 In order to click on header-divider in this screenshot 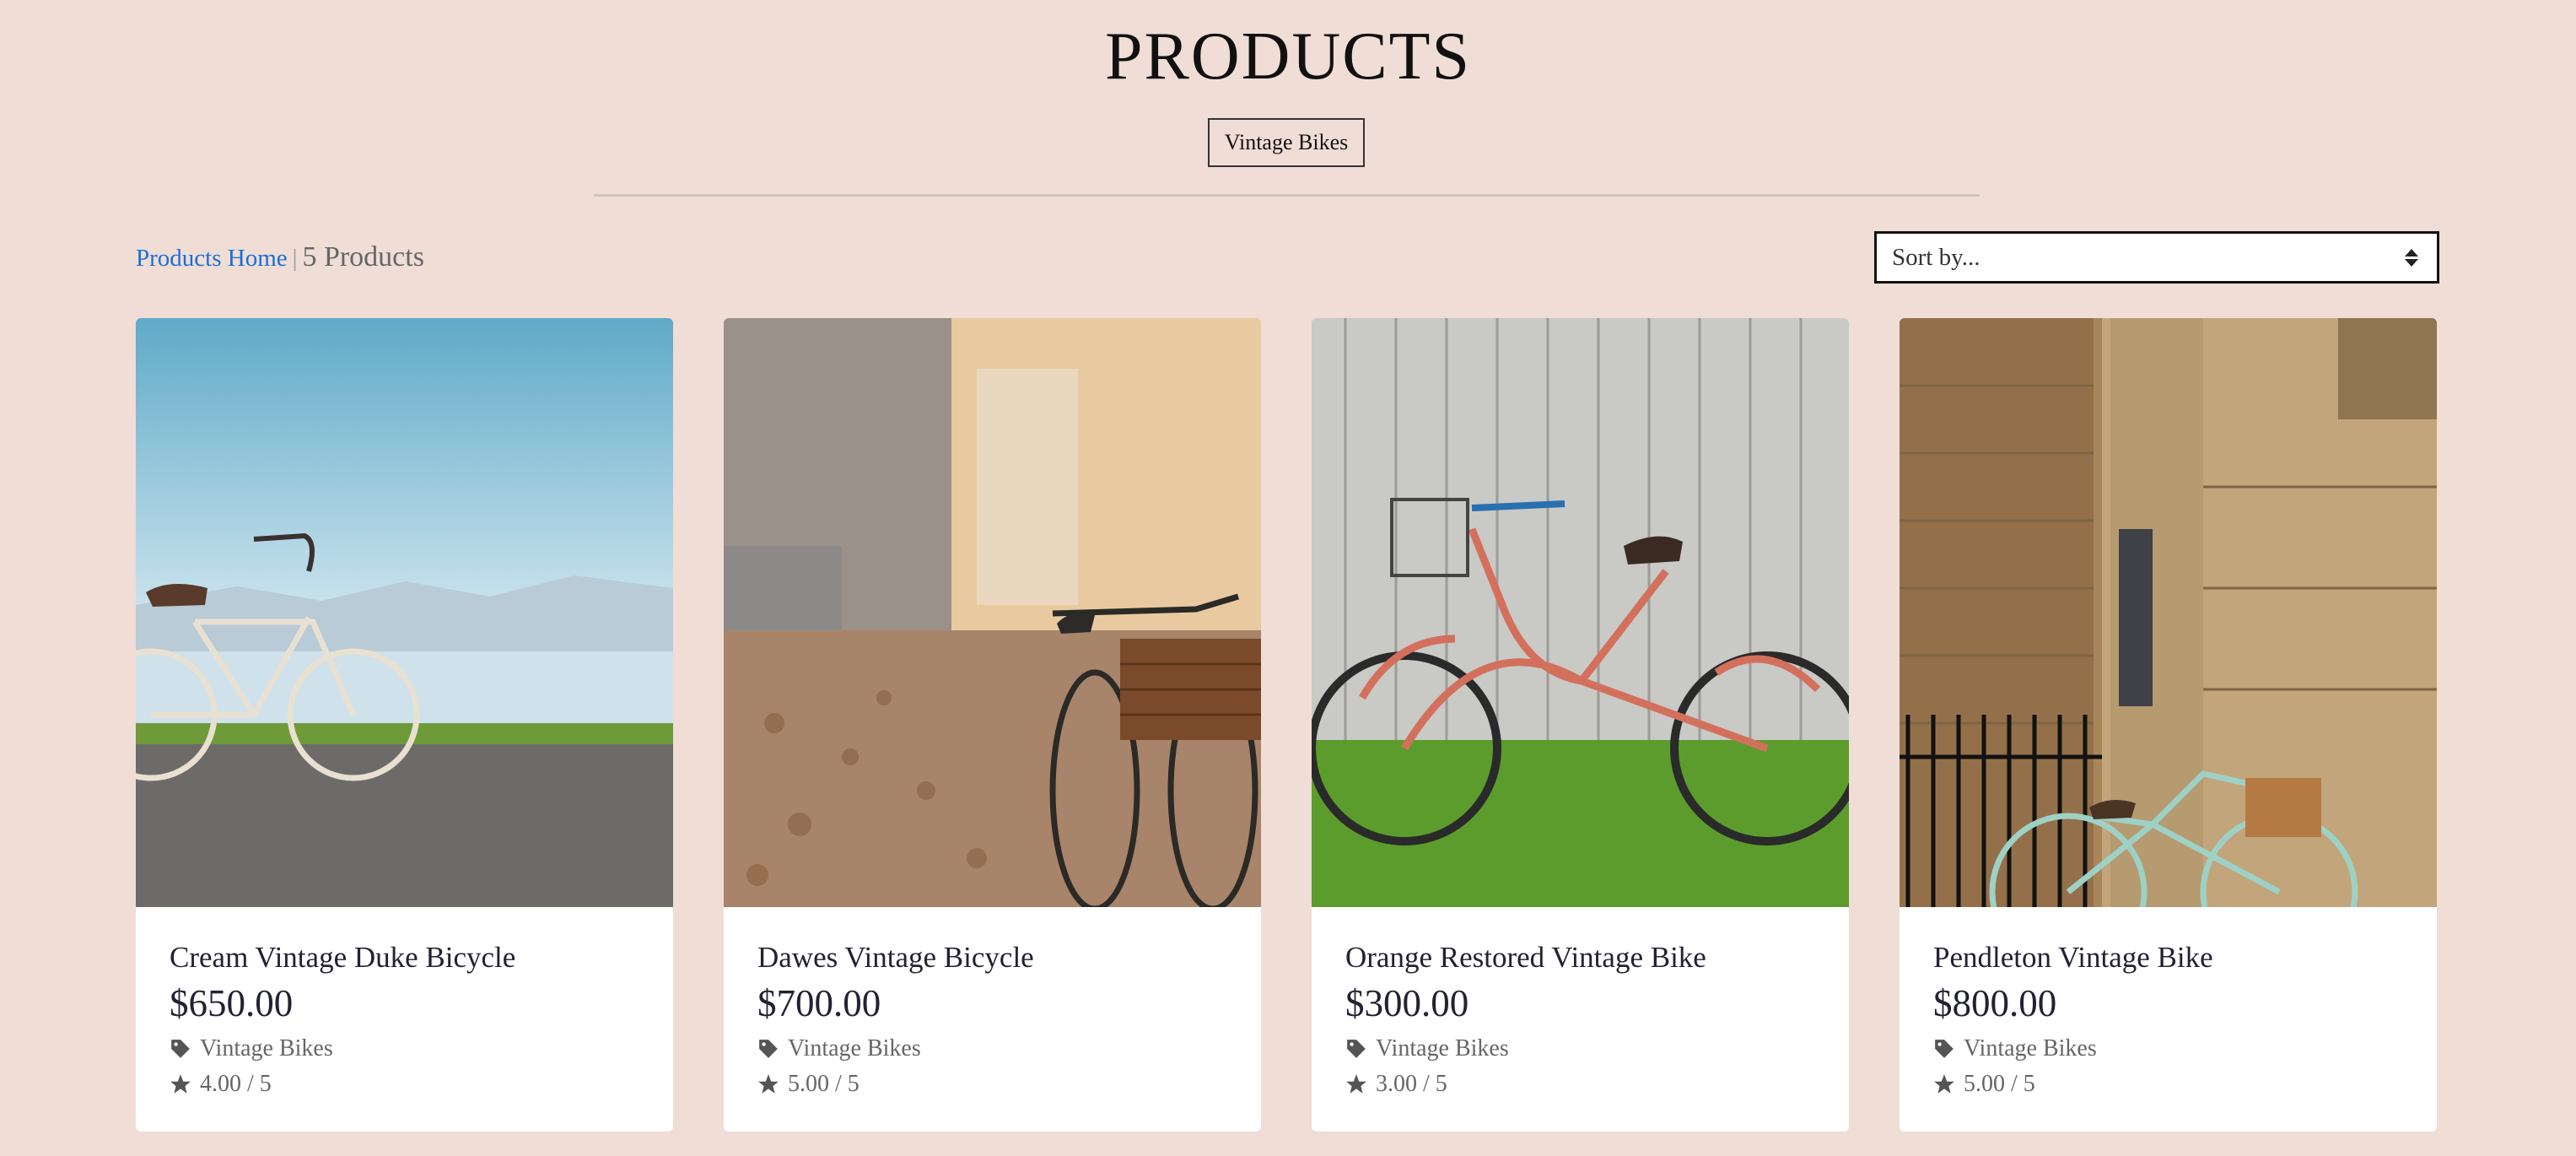, I will do `click(1287, 196)`.